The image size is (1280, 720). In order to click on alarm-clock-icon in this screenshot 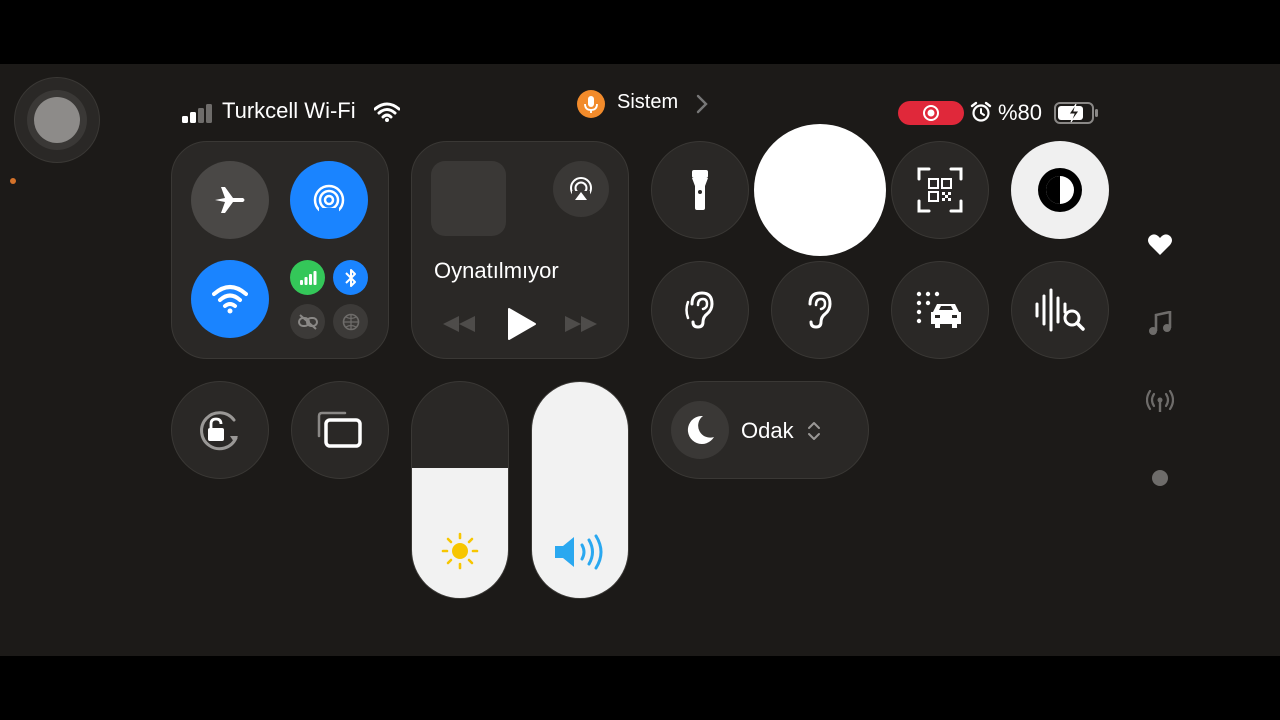, I will do `click(981, 111)`.